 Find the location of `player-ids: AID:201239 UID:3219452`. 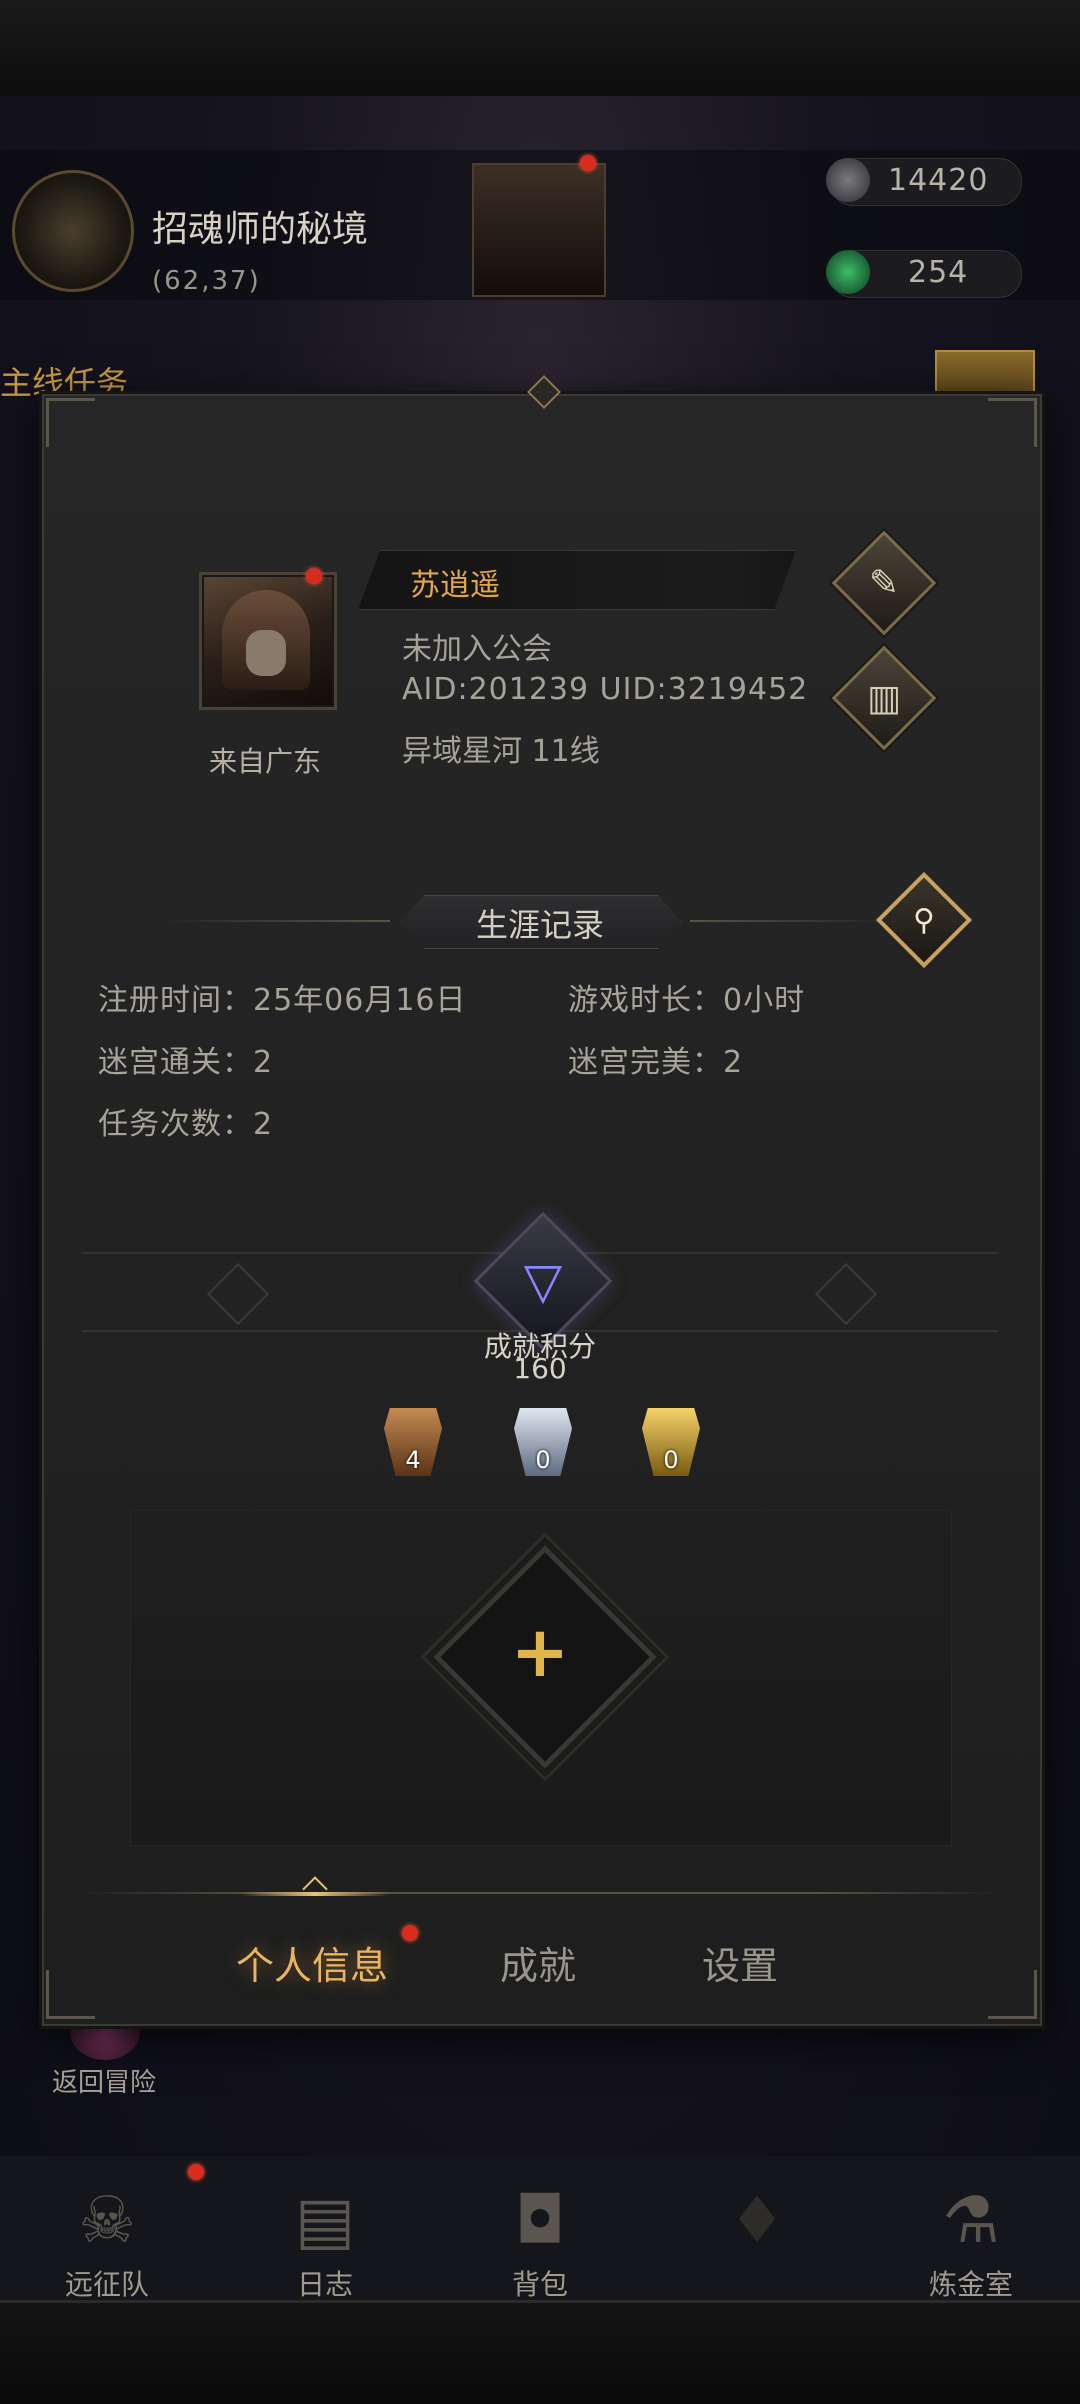

player-ids: AID:201239 UID:3219452 is located at coordinates (605, 689).